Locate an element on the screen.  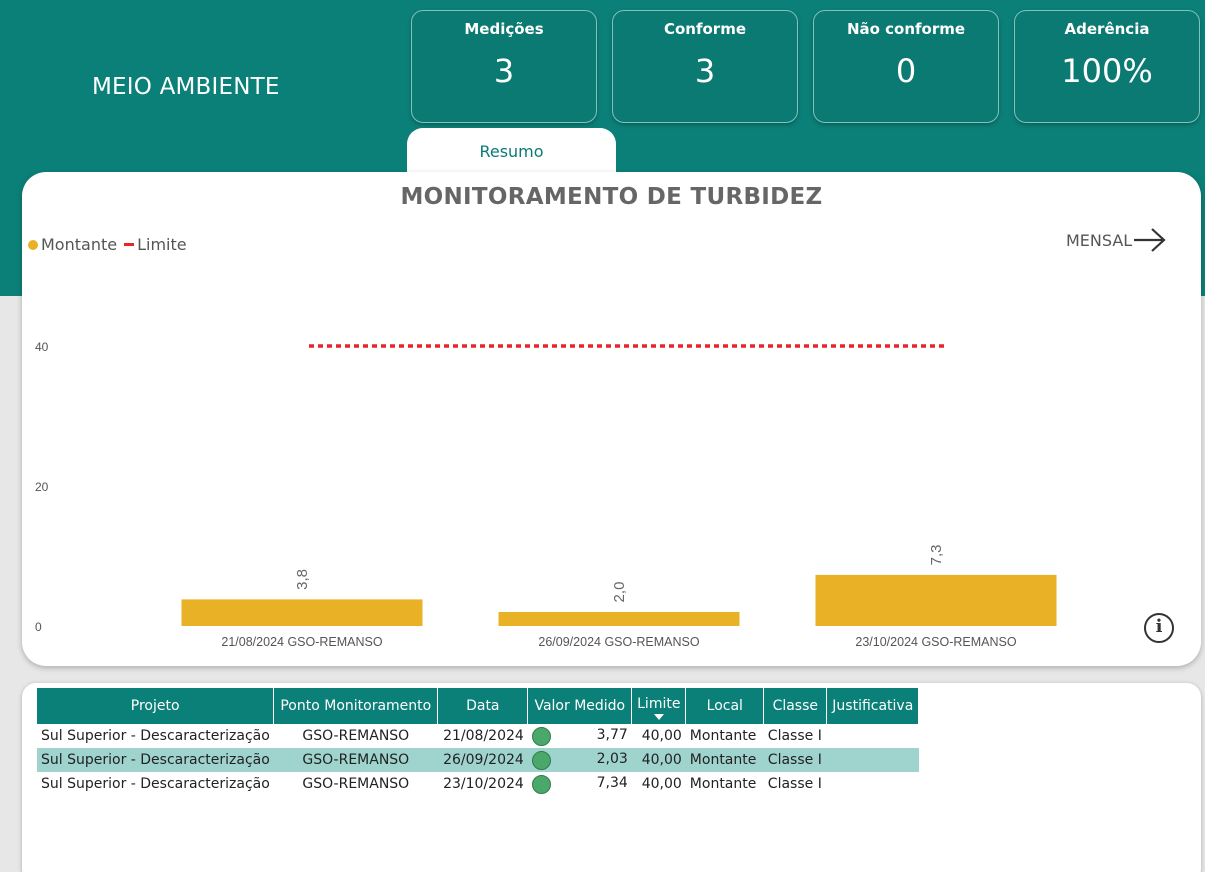
cell-valor: 2,03 is located at coordinates (579, 760).